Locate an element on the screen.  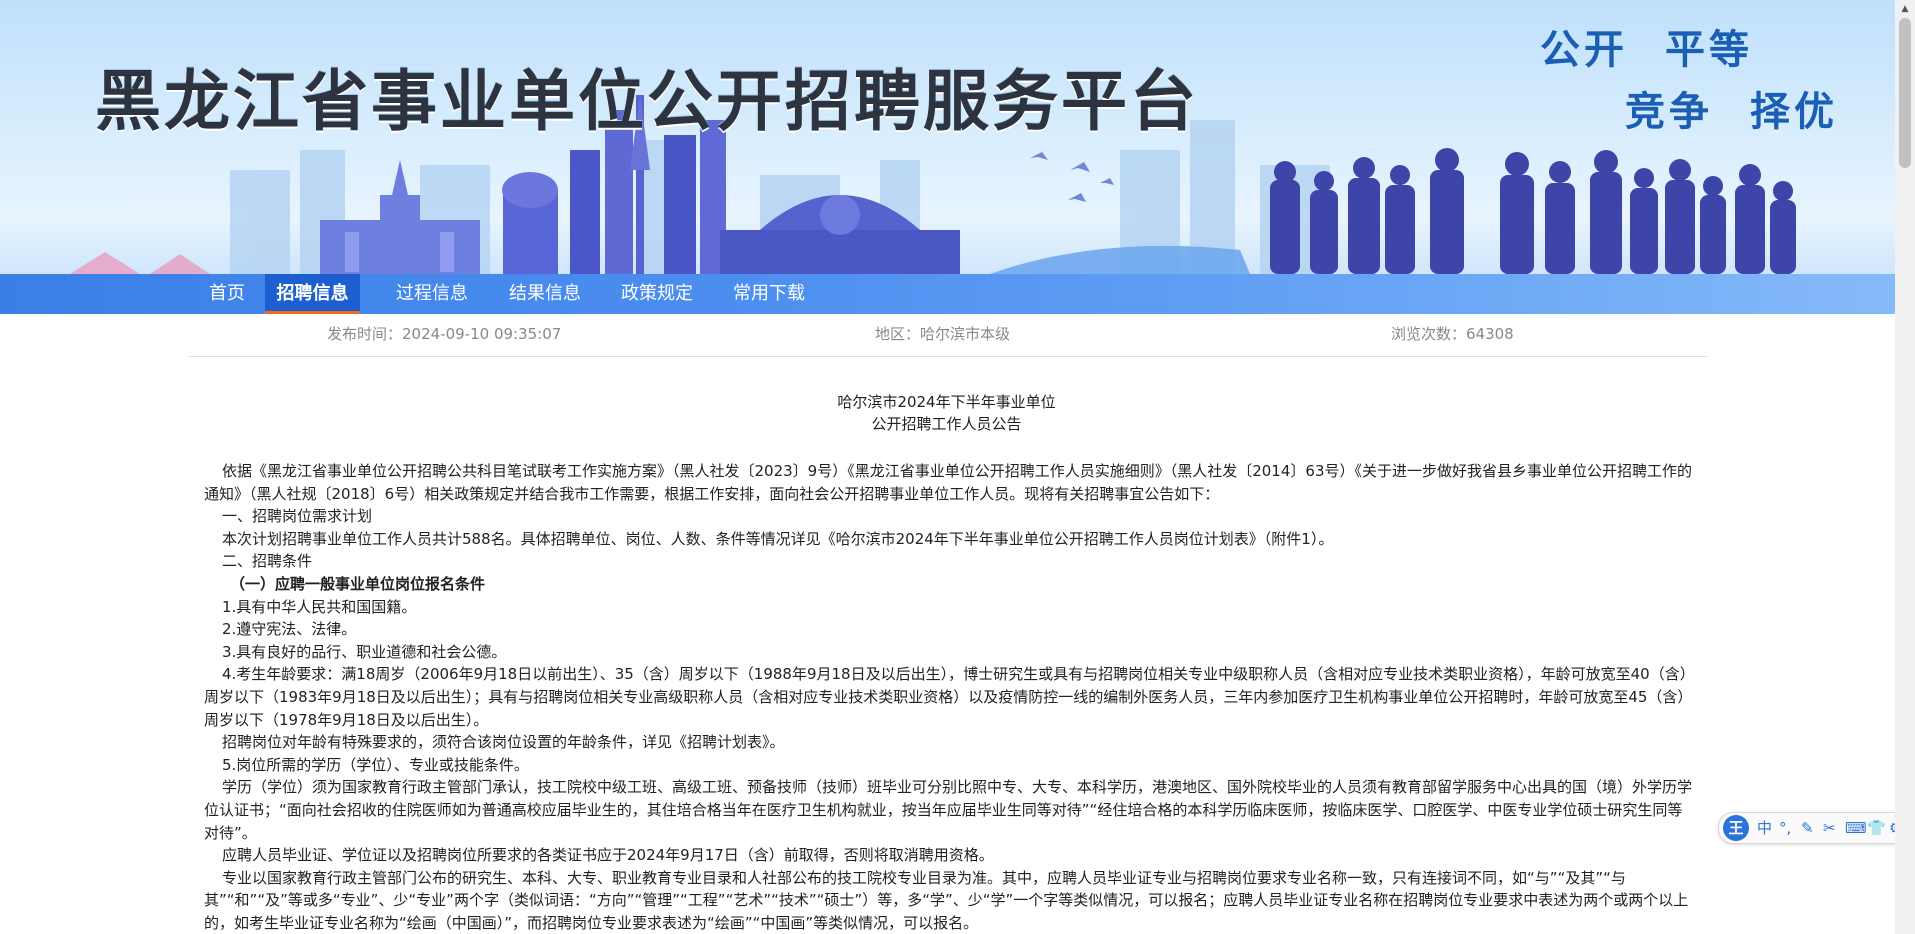
ime-skin-icon: 👕 is located at coordinates (1876, 828).